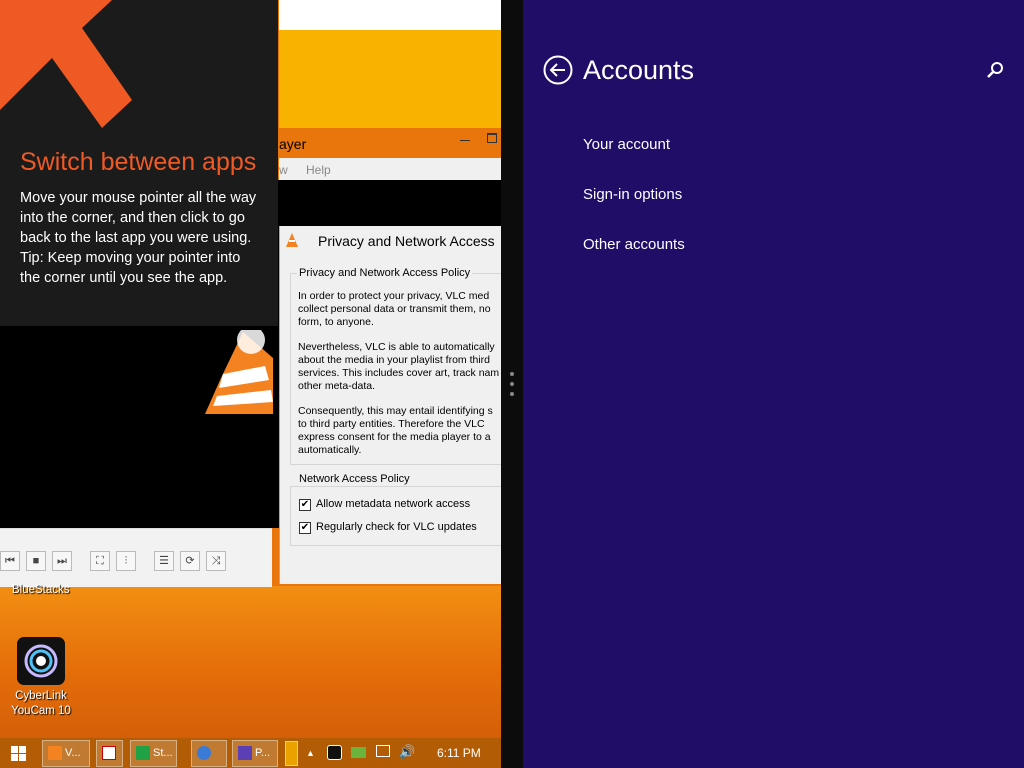 This screenshot has width=1024, height=768. What do you see at coordinates (138, 162) in the screenshot?
I see `tip-title: Switch between apps` at bounding box center [138, 162].